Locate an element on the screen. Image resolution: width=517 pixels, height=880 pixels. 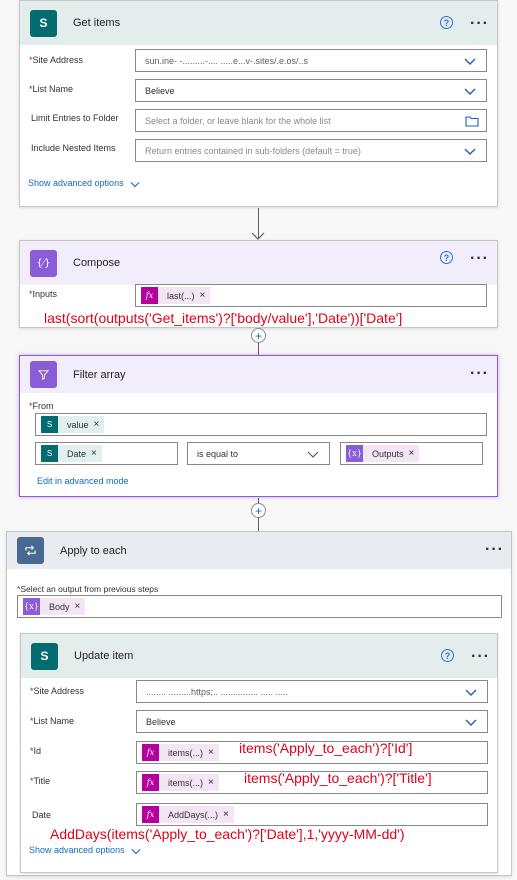
inputs-label: *Inputs is located at coordinates (43, 294).